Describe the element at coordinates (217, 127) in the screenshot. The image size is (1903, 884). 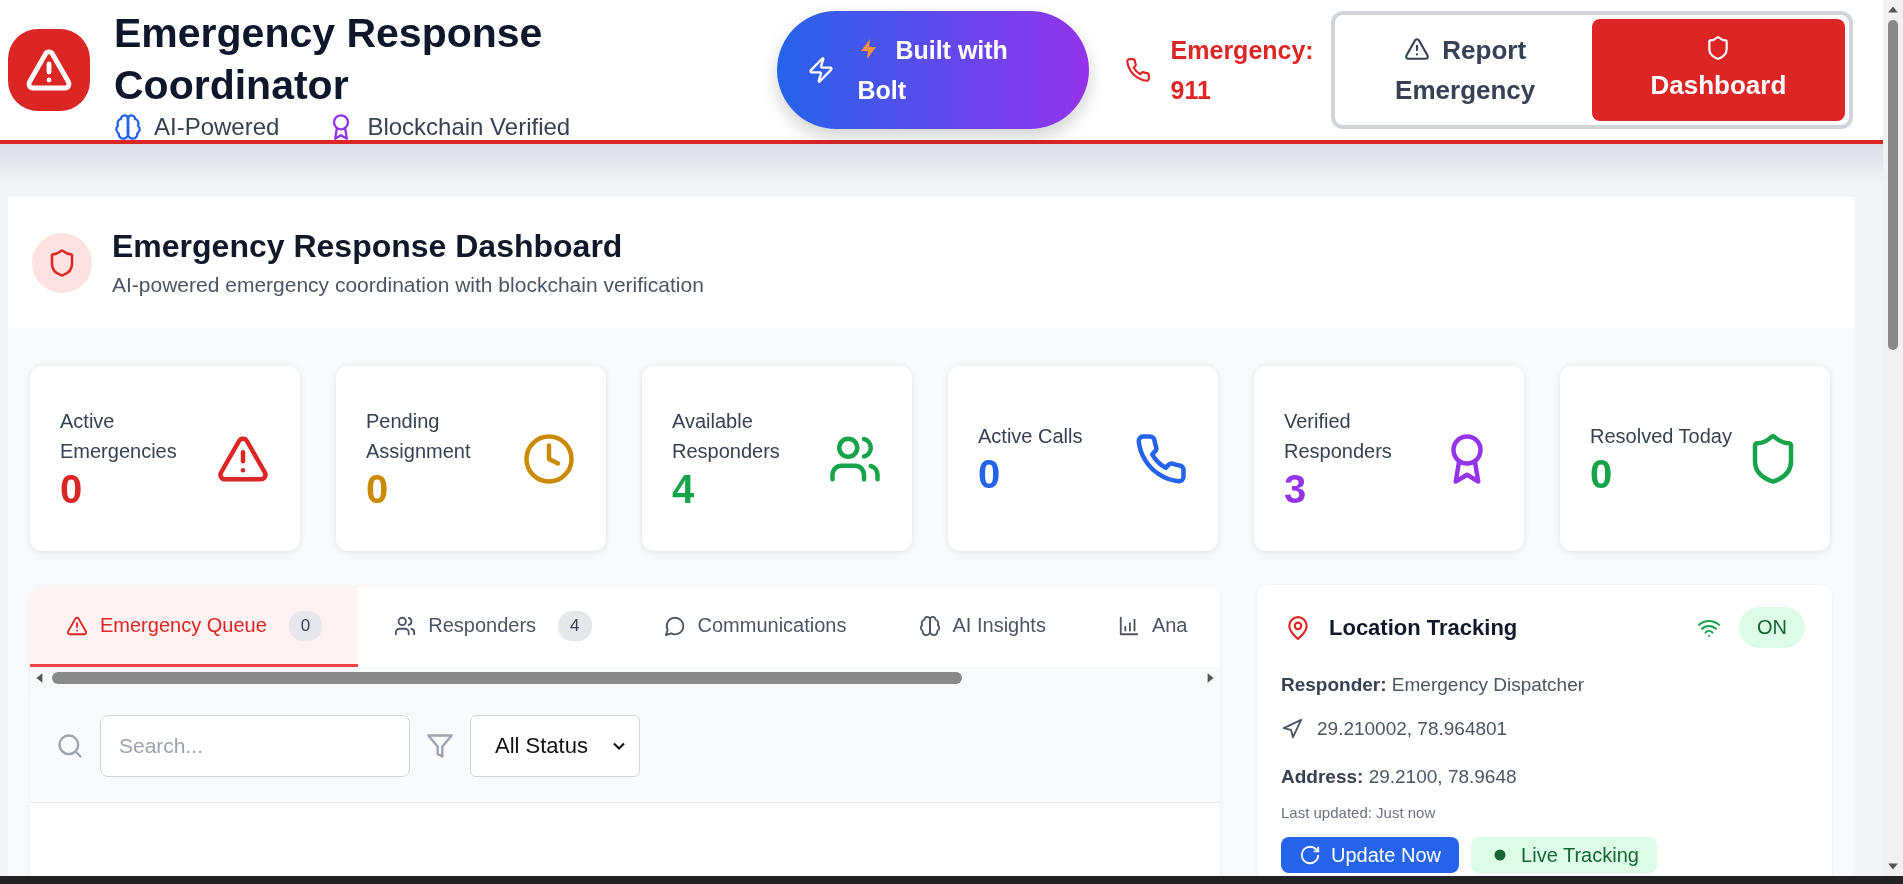
I see `feature-label: AI-Powered` at that location.